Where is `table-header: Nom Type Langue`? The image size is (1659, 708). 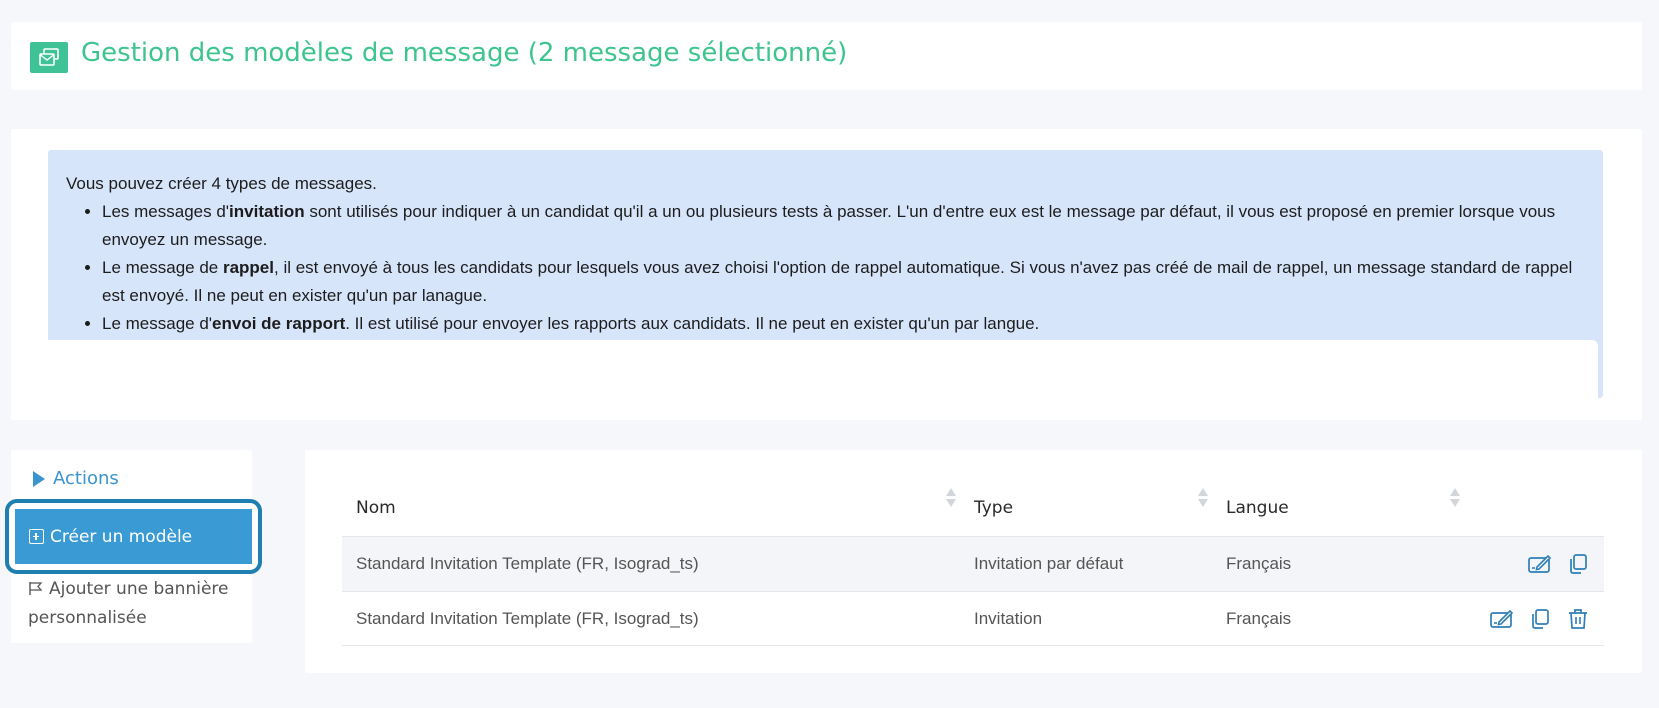 table-header: Nom Type Langue is located at coordinates (973, 508).